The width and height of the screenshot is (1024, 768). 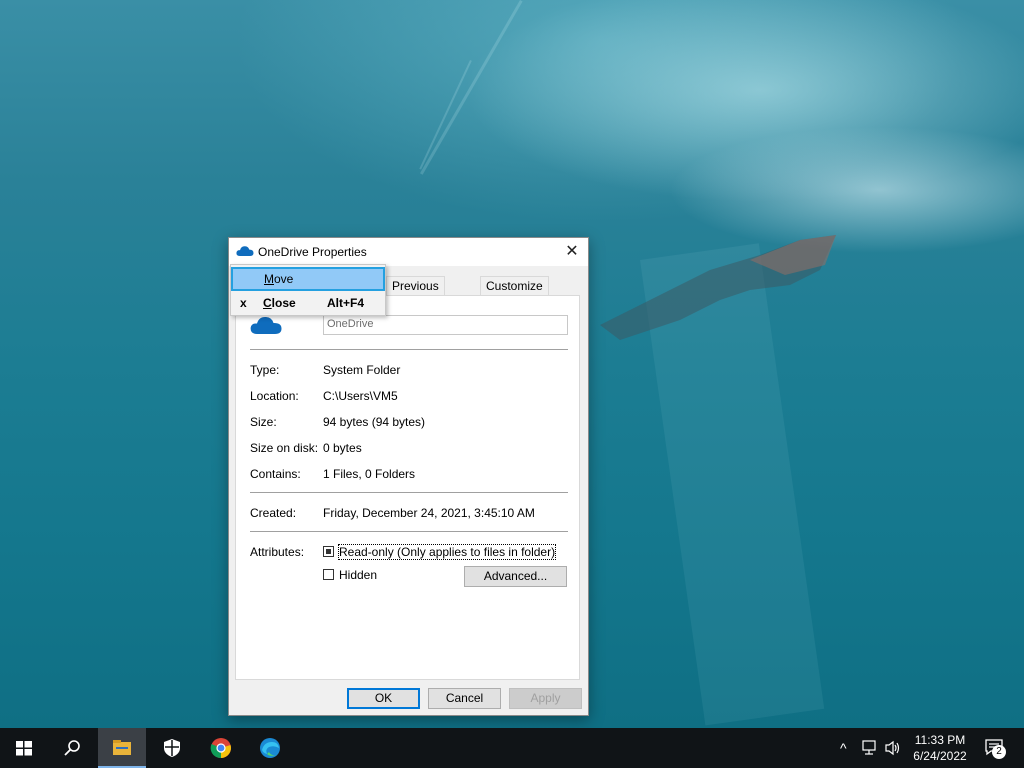 I want to click on edge-icon, so click(x=270, y=748).